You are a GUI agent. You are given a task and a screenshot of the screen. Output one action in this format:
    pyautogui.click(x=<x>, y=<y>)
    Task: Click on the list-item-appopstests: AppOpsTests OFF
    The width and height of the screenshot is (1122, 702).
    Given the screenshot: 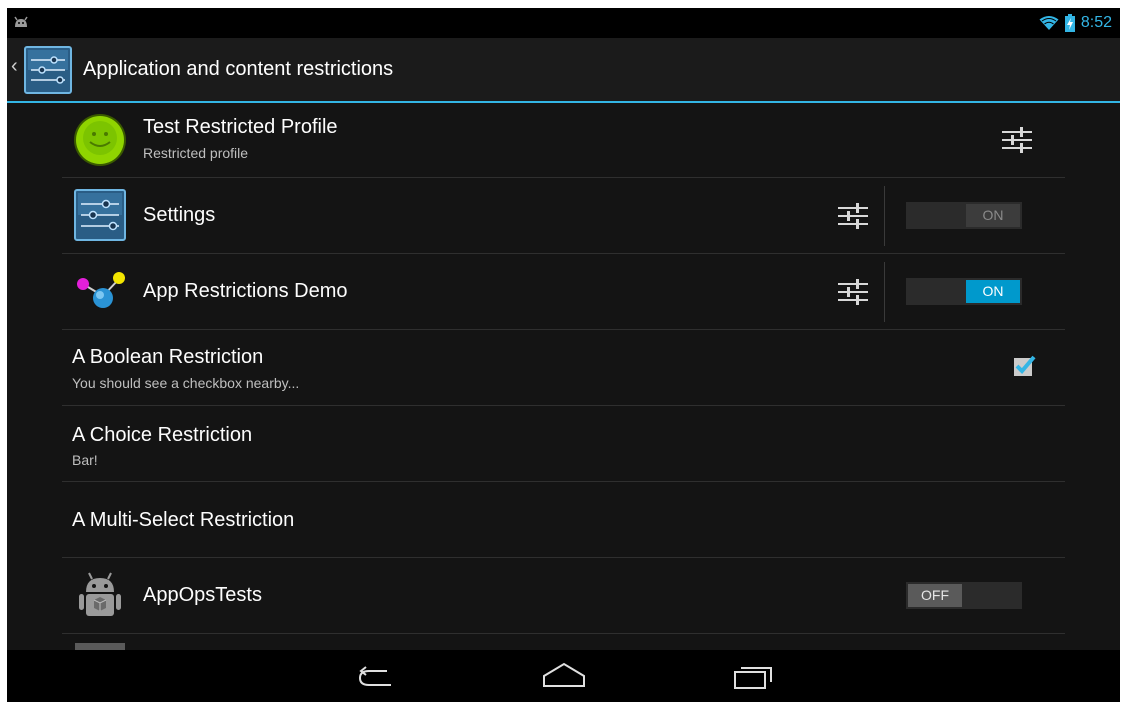 What is the action you would take?
    pyautogui.click(x=563, y=596)
    